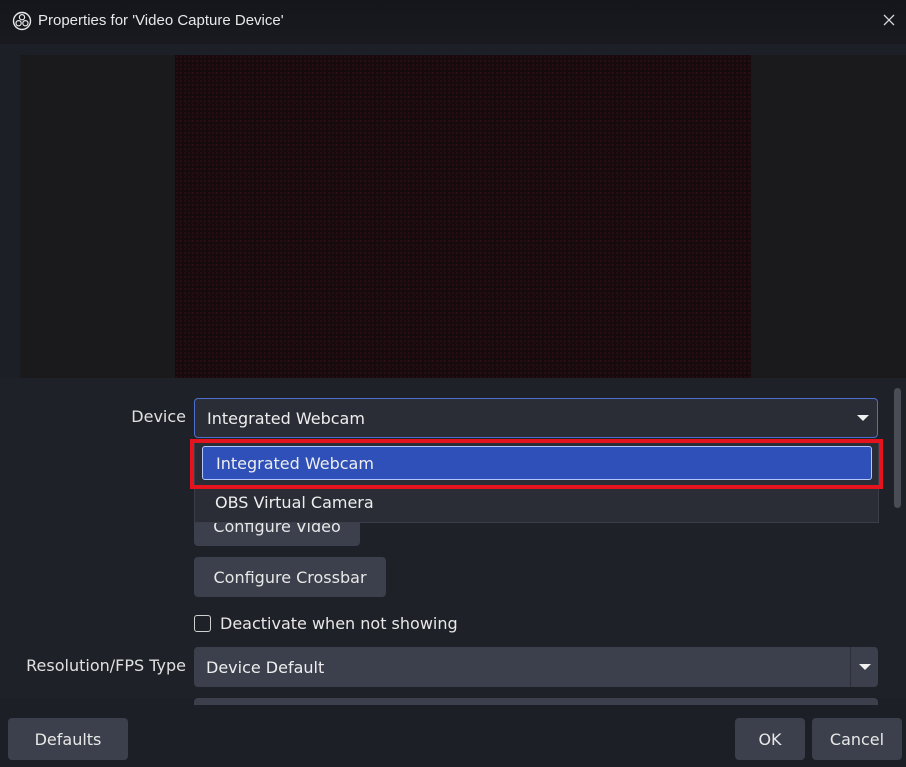 The width and height of the screenshot is (906, 767). What do you see at coordinates (22, 21) in the screenshot?
I see `obs-logo-icon` at bounding box center [22, 21].